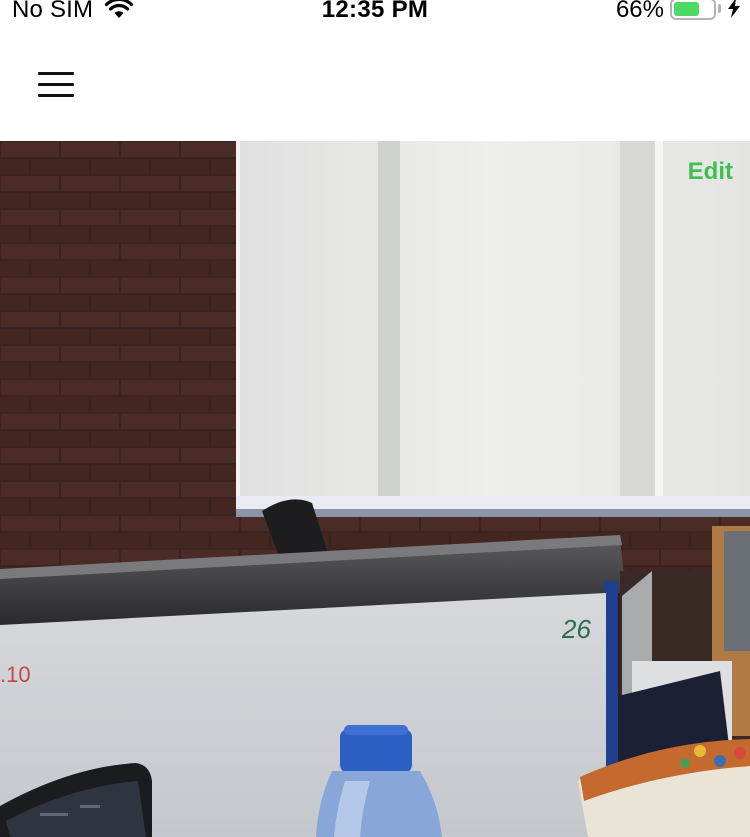  I want to click on status-bar: No SIM 12:35 PM 66%, so click(375, 12).